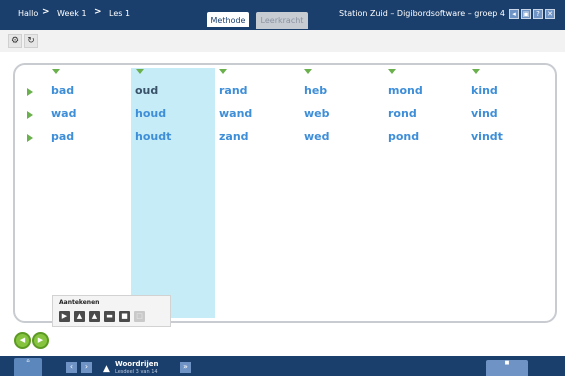 The width and height of the screenshot is (565, 376). What do you see at coordinates (150, 113) in the screenshot?
I see `word-cell: houd` at bounding box center [150, 113].